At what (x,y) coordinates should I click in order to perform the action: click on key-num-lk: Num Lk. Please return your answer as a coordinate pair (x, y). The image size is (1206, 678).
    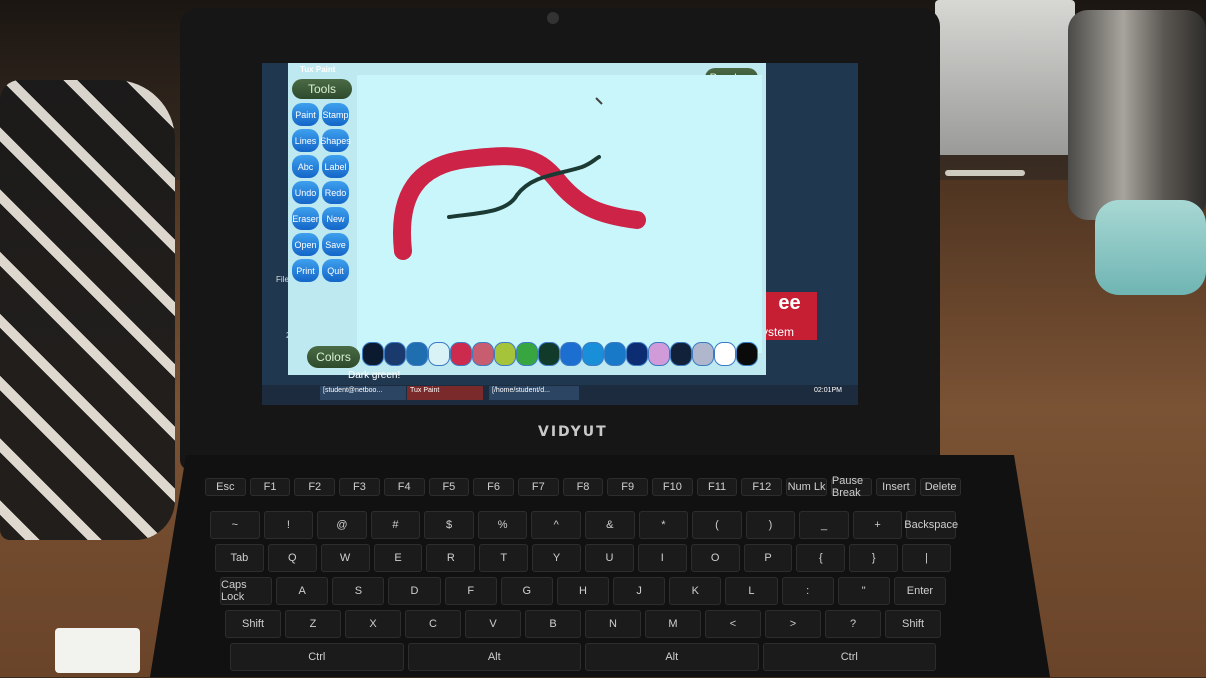
    Looking at the image, I should click on (806, 487).